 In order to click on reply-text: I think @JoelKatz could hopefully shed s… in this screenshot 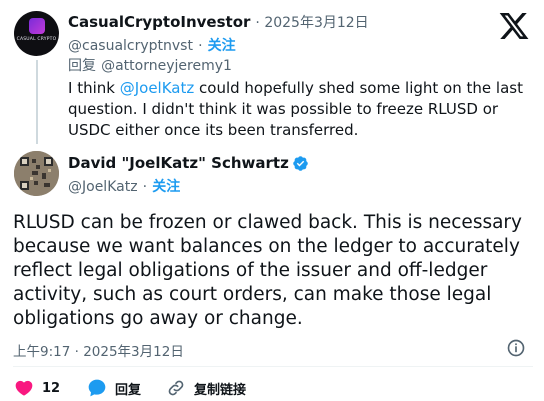, I will do `click(298, 109)`.